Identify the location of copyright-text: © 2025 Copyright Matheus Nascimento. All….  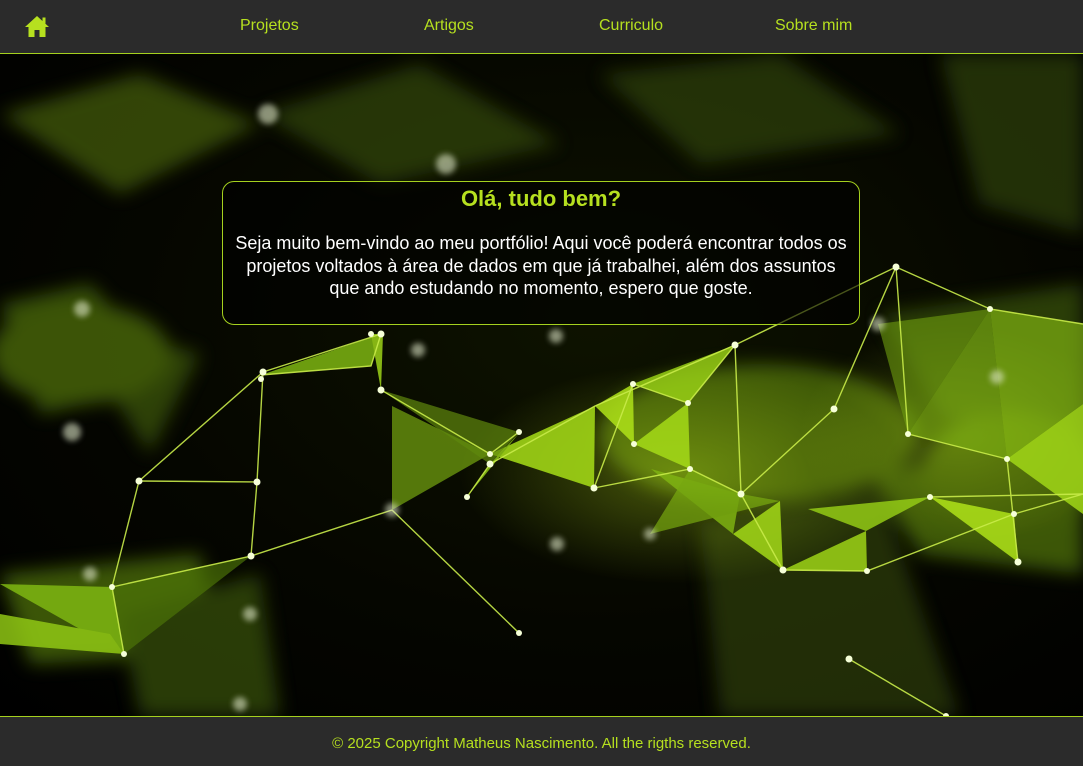
(541, 743).